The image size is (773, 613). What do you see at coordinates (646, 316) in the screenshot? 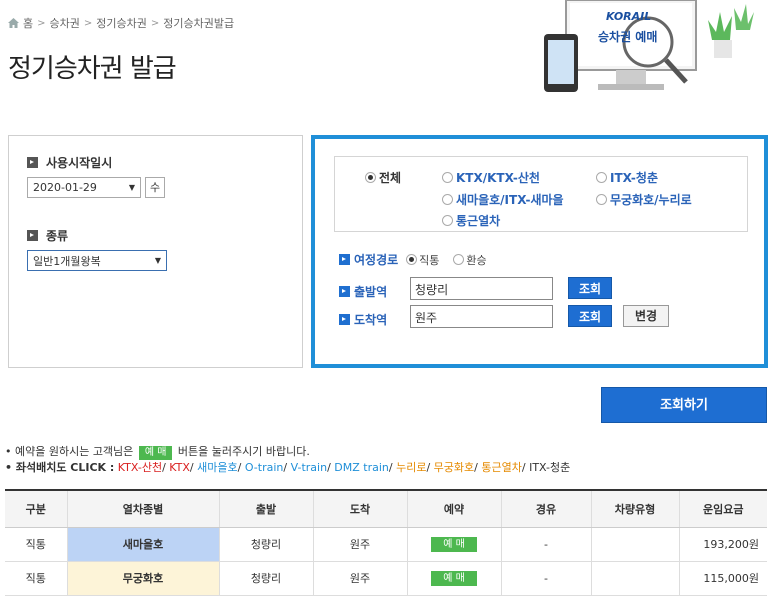
I see `change-station-button: 변경` at bounding box center [646, 316].